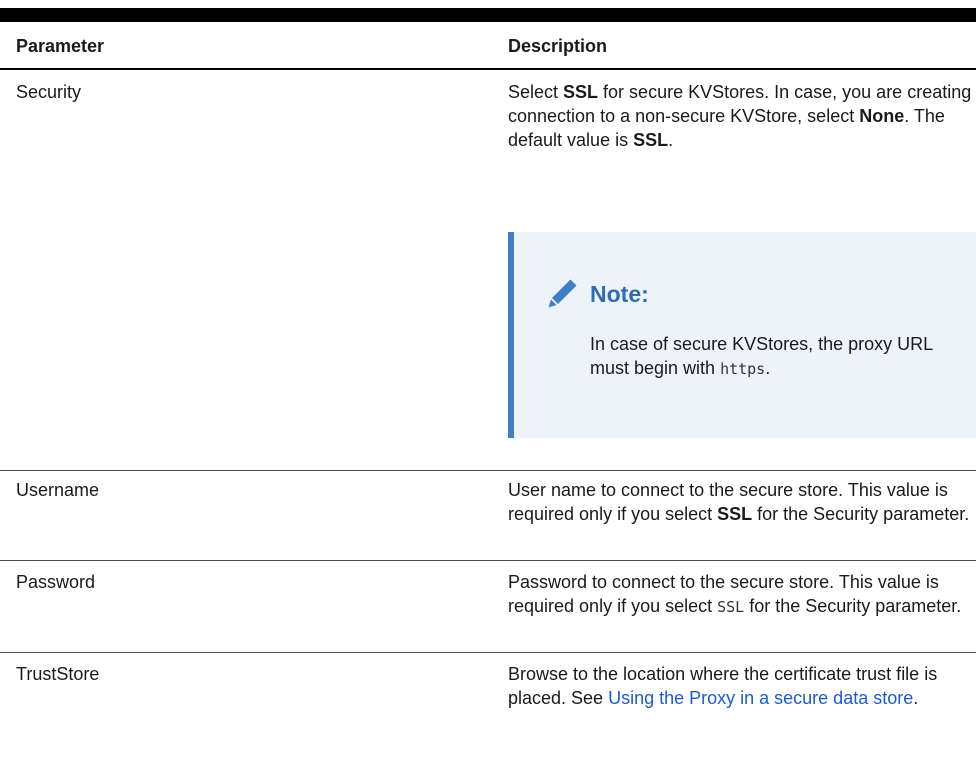  I want to click on param-password: Password, so click(56, 582).